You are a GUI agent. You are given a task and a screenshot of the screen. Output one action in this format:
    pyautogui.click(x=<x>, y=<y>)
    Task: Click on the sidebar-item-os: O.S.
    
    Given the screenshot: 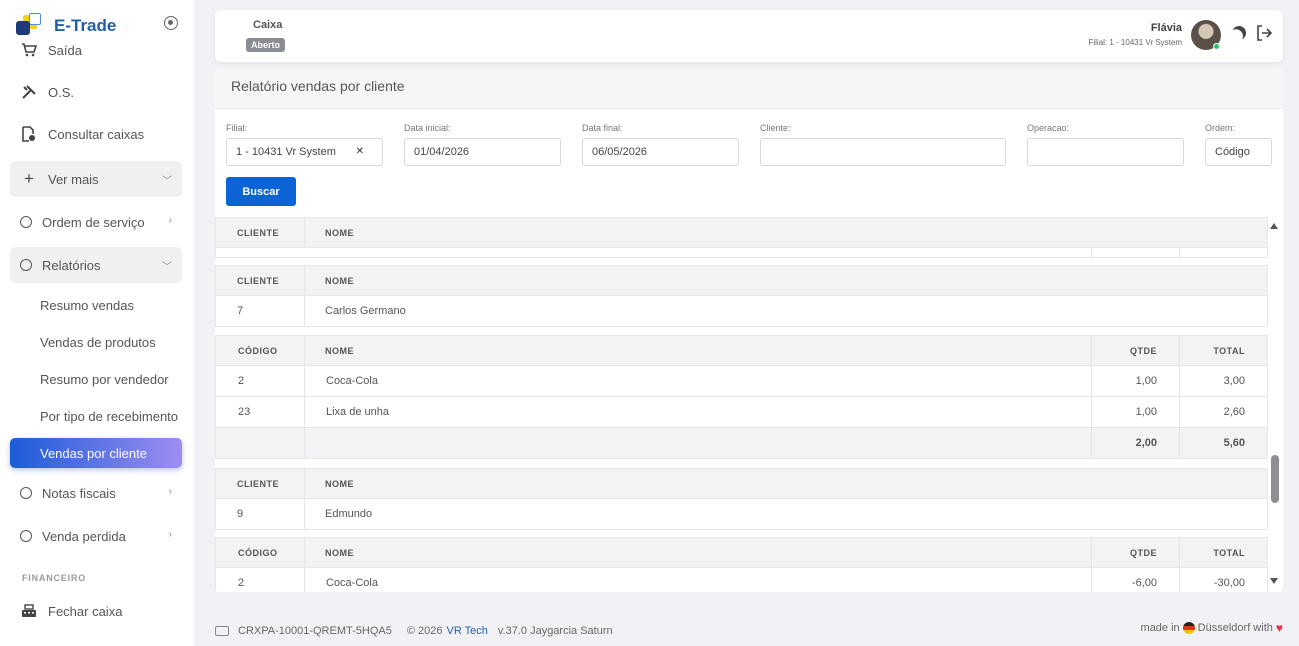 What is the action you would take?
    pyautogui.click(x=96, y=92)
    